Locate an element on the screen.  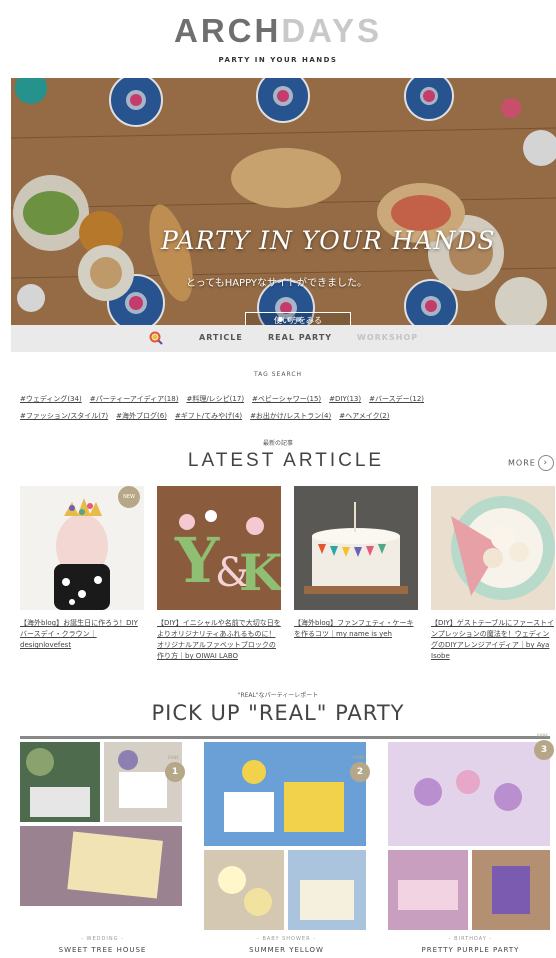
party-name: PRETTY PURPLE PARTY is located at coordinates (470, 950).